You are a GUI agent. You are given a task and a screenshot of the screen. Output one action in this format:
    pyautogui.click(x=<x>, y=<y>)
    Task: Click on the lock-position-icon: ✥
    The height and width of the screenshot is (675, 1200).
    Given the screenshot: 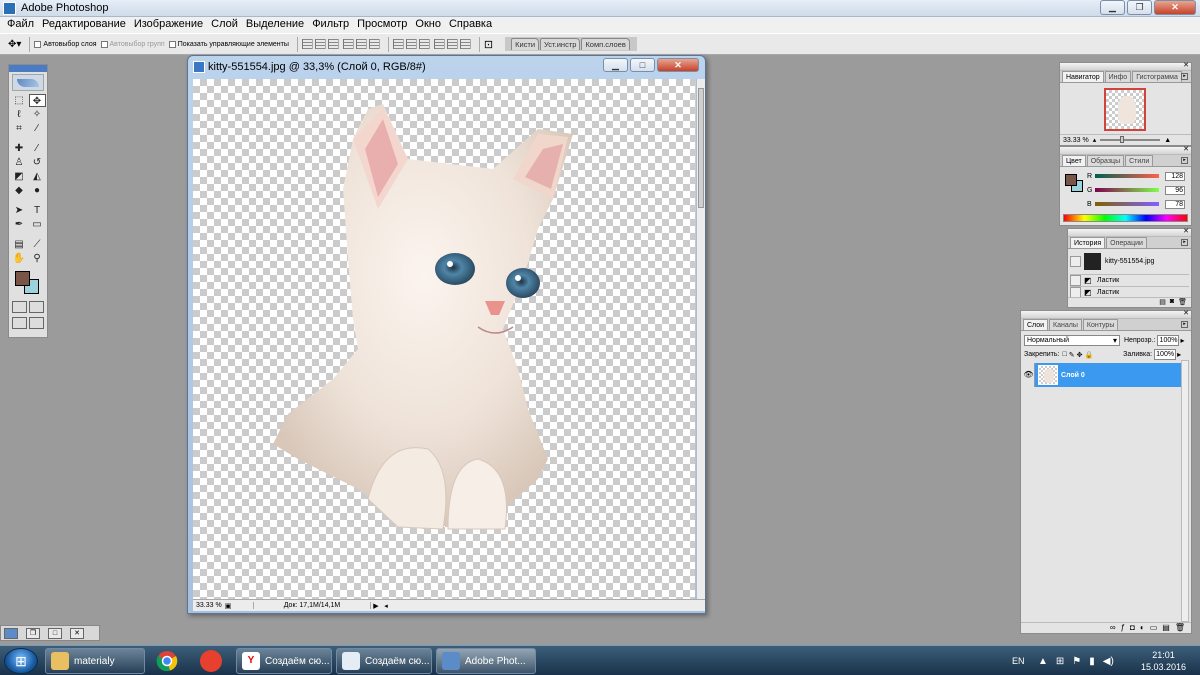 What is the action you would take?
    pyautogui.click(x=1080, y=355)
    